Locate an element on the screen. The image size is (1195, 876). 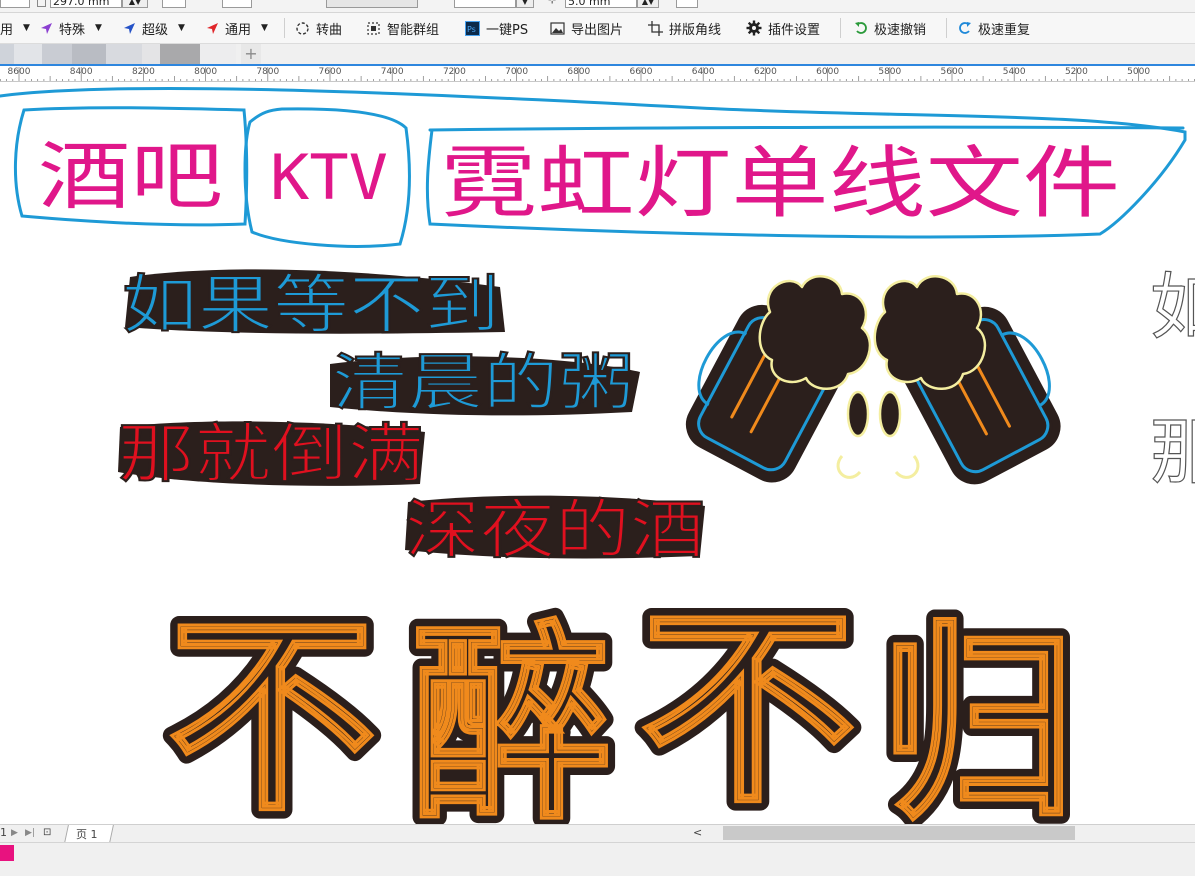
page-count: 1 is located at coordinates (3, 832).